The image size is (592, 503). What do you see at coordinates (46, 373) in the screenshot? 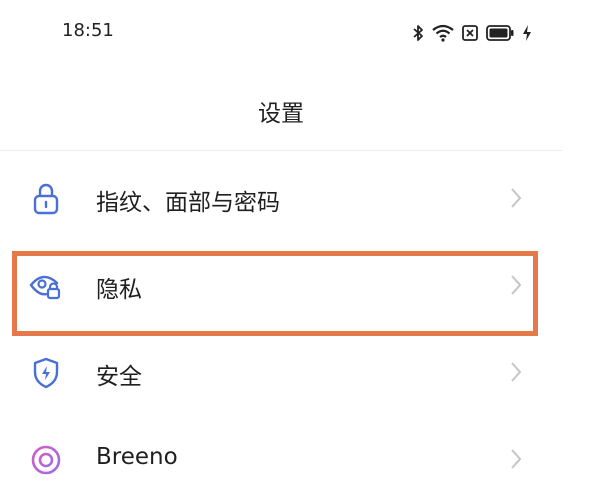
I see `shield-bolt-icon` at bounding box center [46, 373].